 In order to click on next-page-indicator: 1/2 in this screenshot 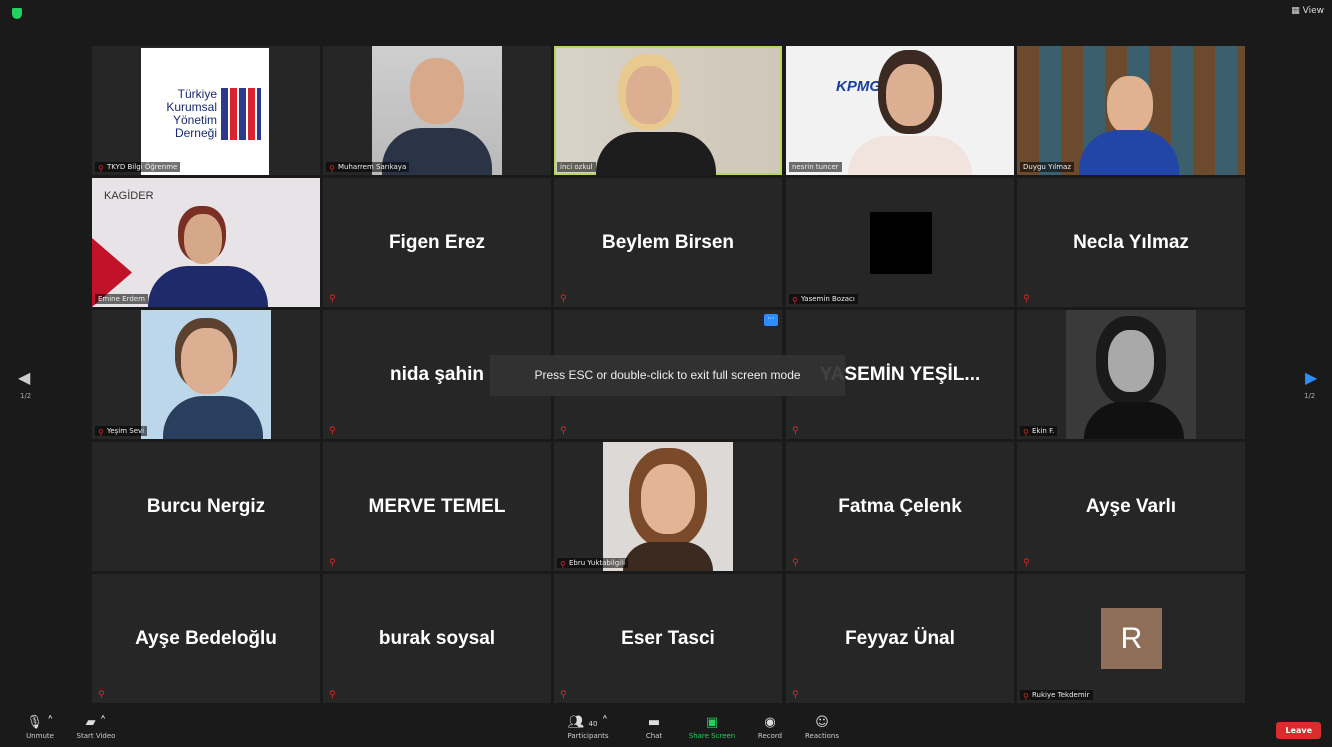, I will do `click(1310, 396)`.